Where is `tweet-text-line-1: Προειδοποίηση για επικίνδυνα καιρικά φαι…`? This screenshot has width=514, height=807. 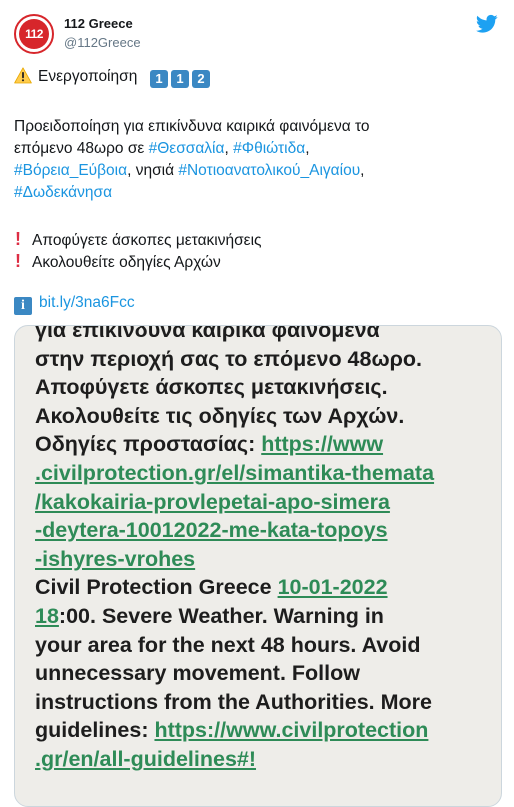
tweet-text-line-1: Προειδοποίηση για επικίνδυνα καιρικά φαι… is located at coordinates (192, 126).